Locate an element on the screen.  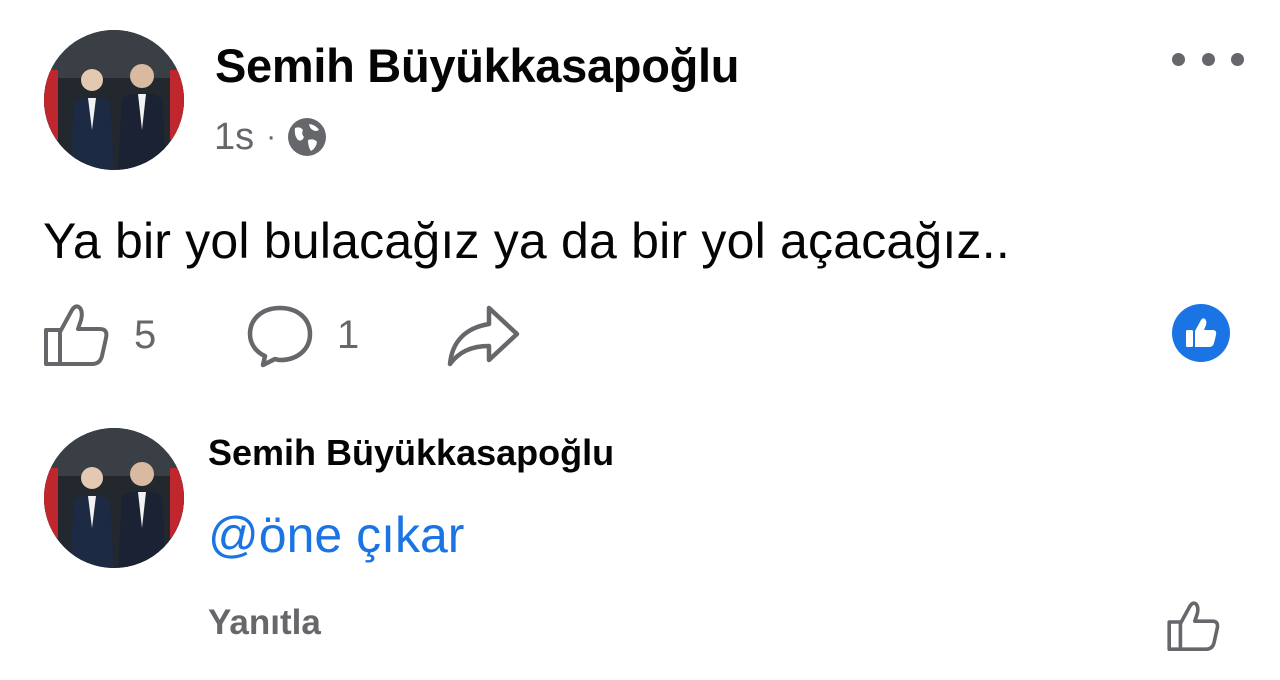
post-timestamp: 1s is located at coordinates (234, 137).